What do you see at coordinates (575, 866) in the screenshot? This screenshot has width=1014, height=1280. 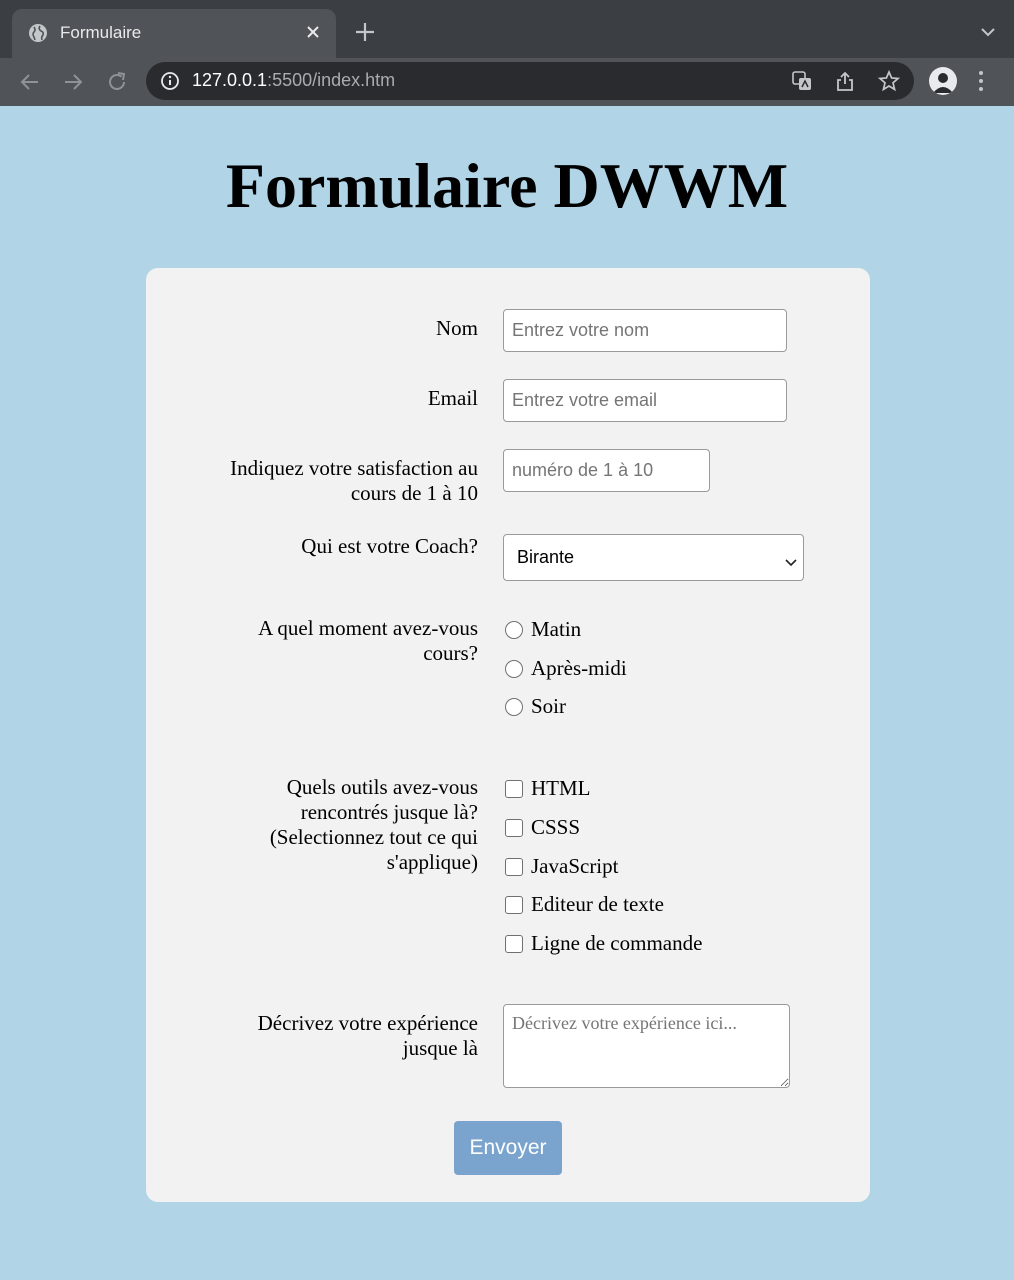 I see `tool-option-label: JavaScript` at bounding box center [575, 866].